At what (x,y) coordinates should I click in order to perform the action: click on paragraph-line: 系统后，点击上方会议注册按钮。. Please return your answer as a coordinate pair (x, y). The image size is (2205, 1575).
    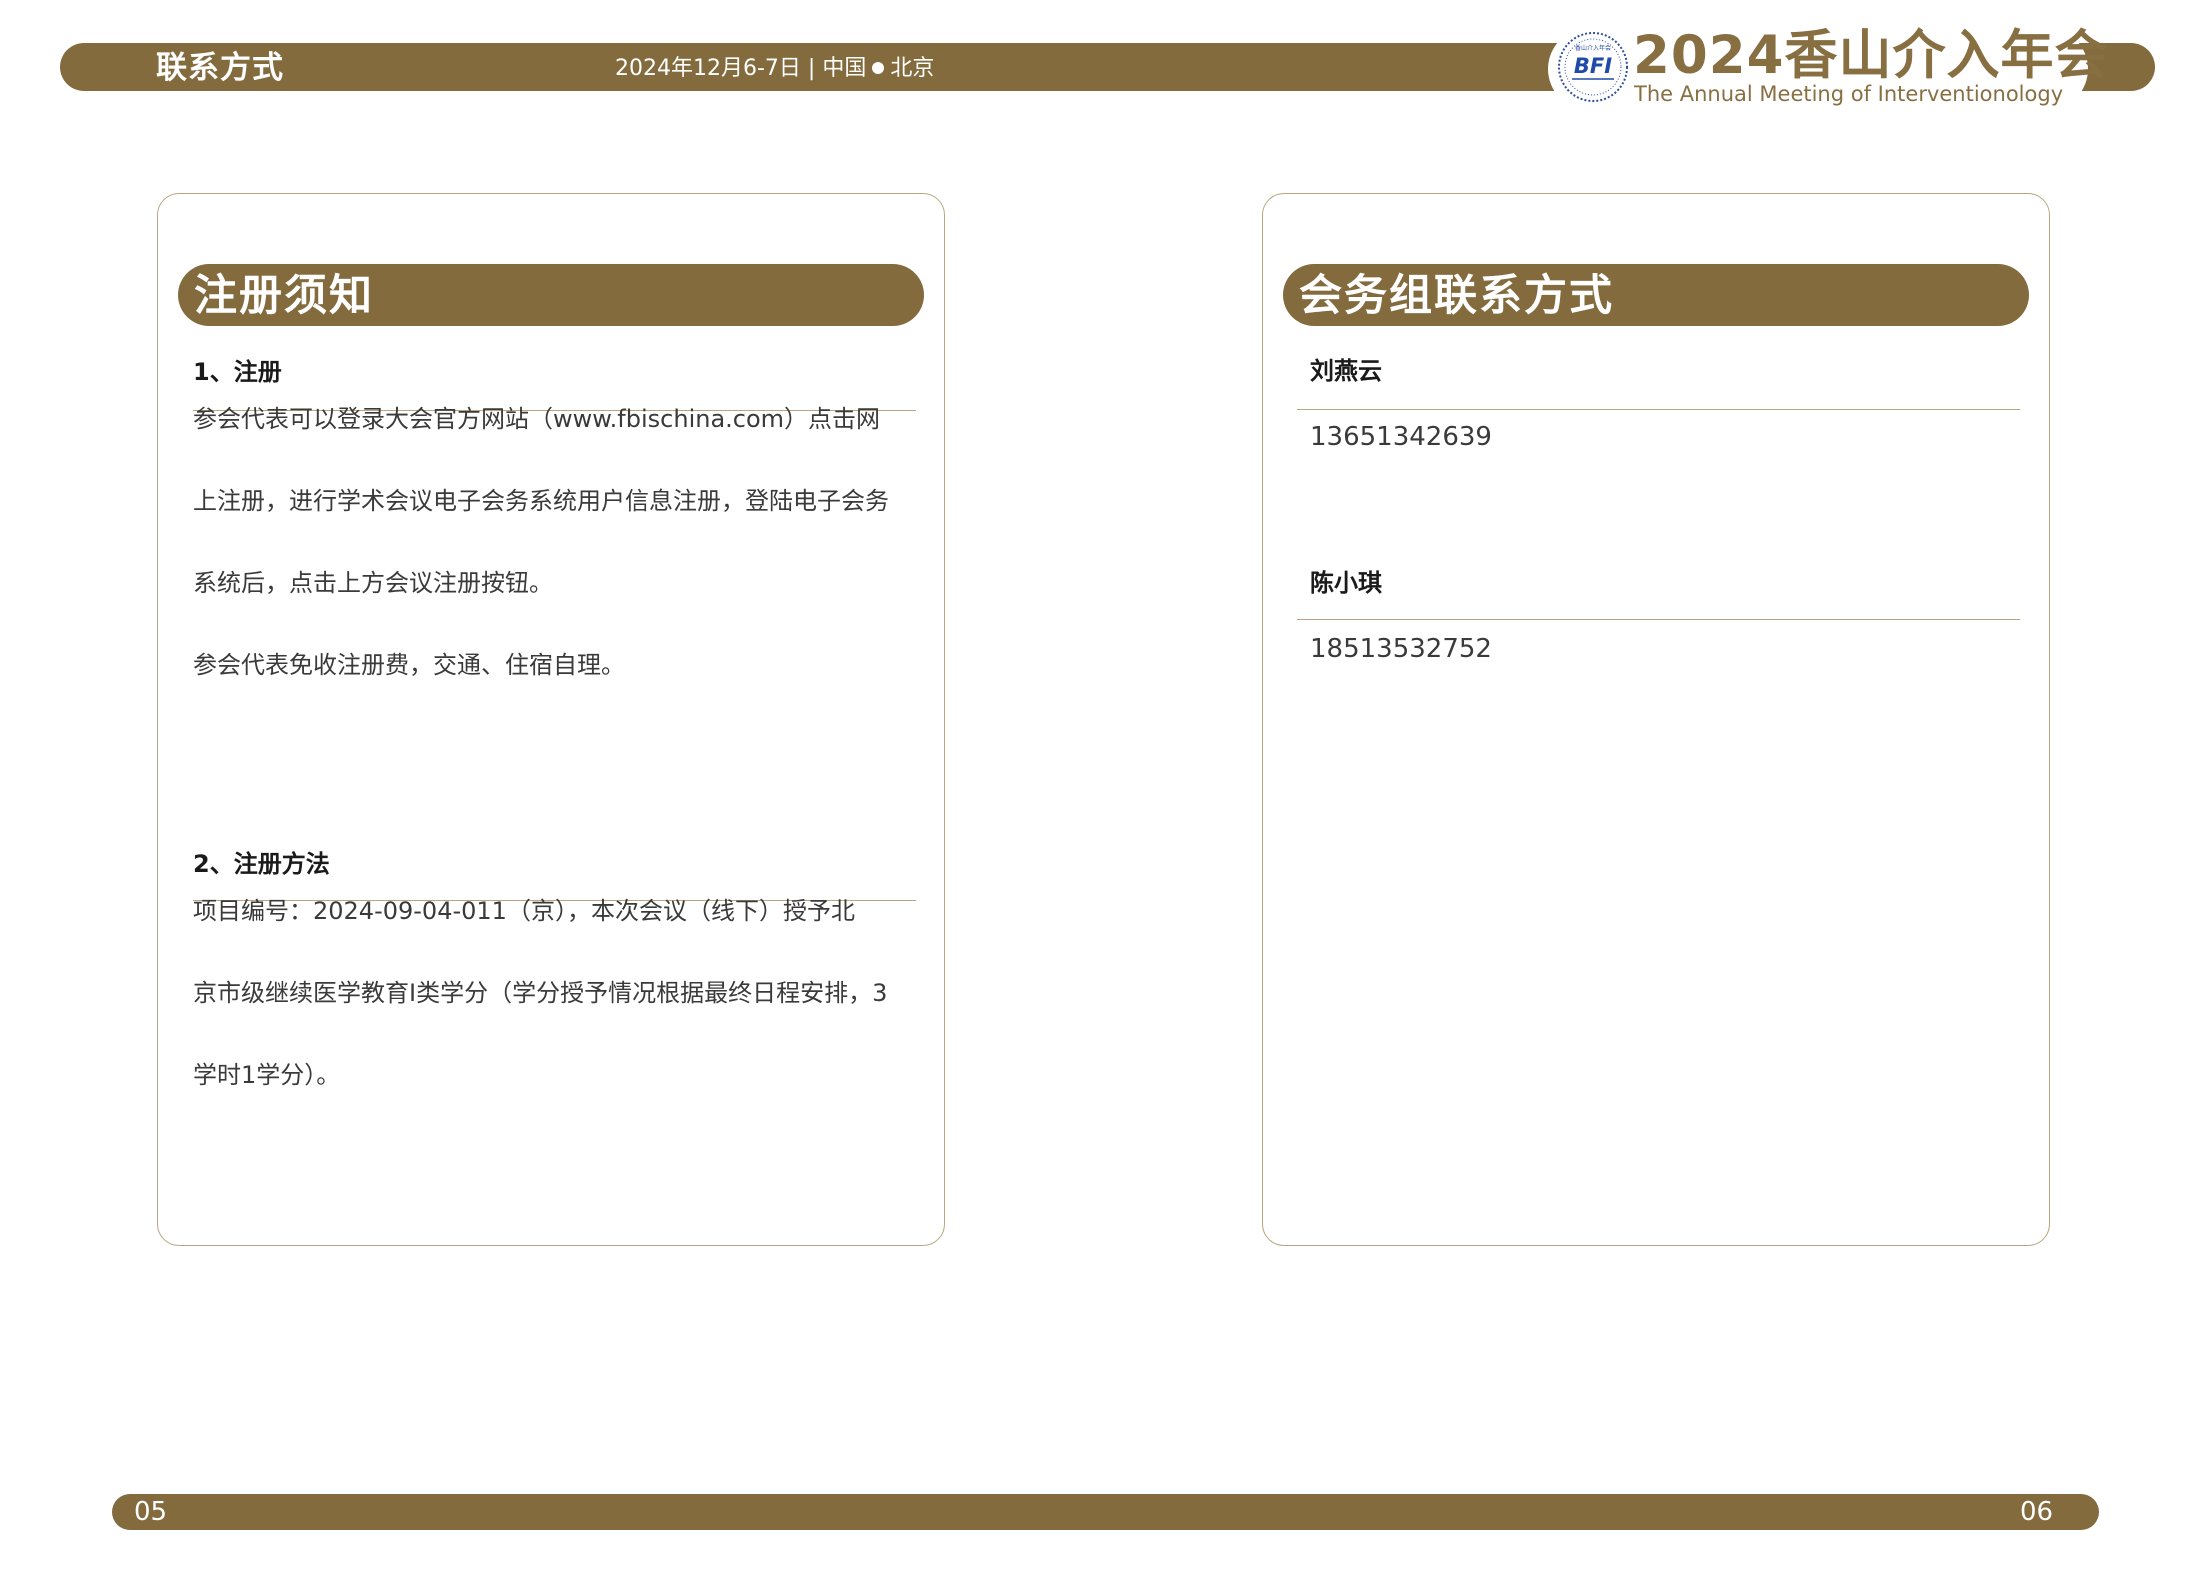
    Looking at the image, I should click on (373, 583).